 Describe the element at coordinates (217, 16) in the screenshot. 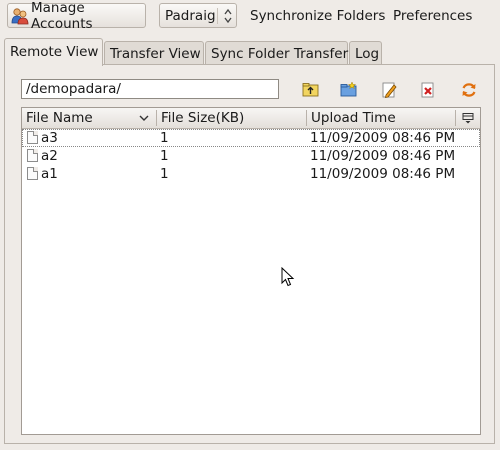

I see `combo-divider` at that location.